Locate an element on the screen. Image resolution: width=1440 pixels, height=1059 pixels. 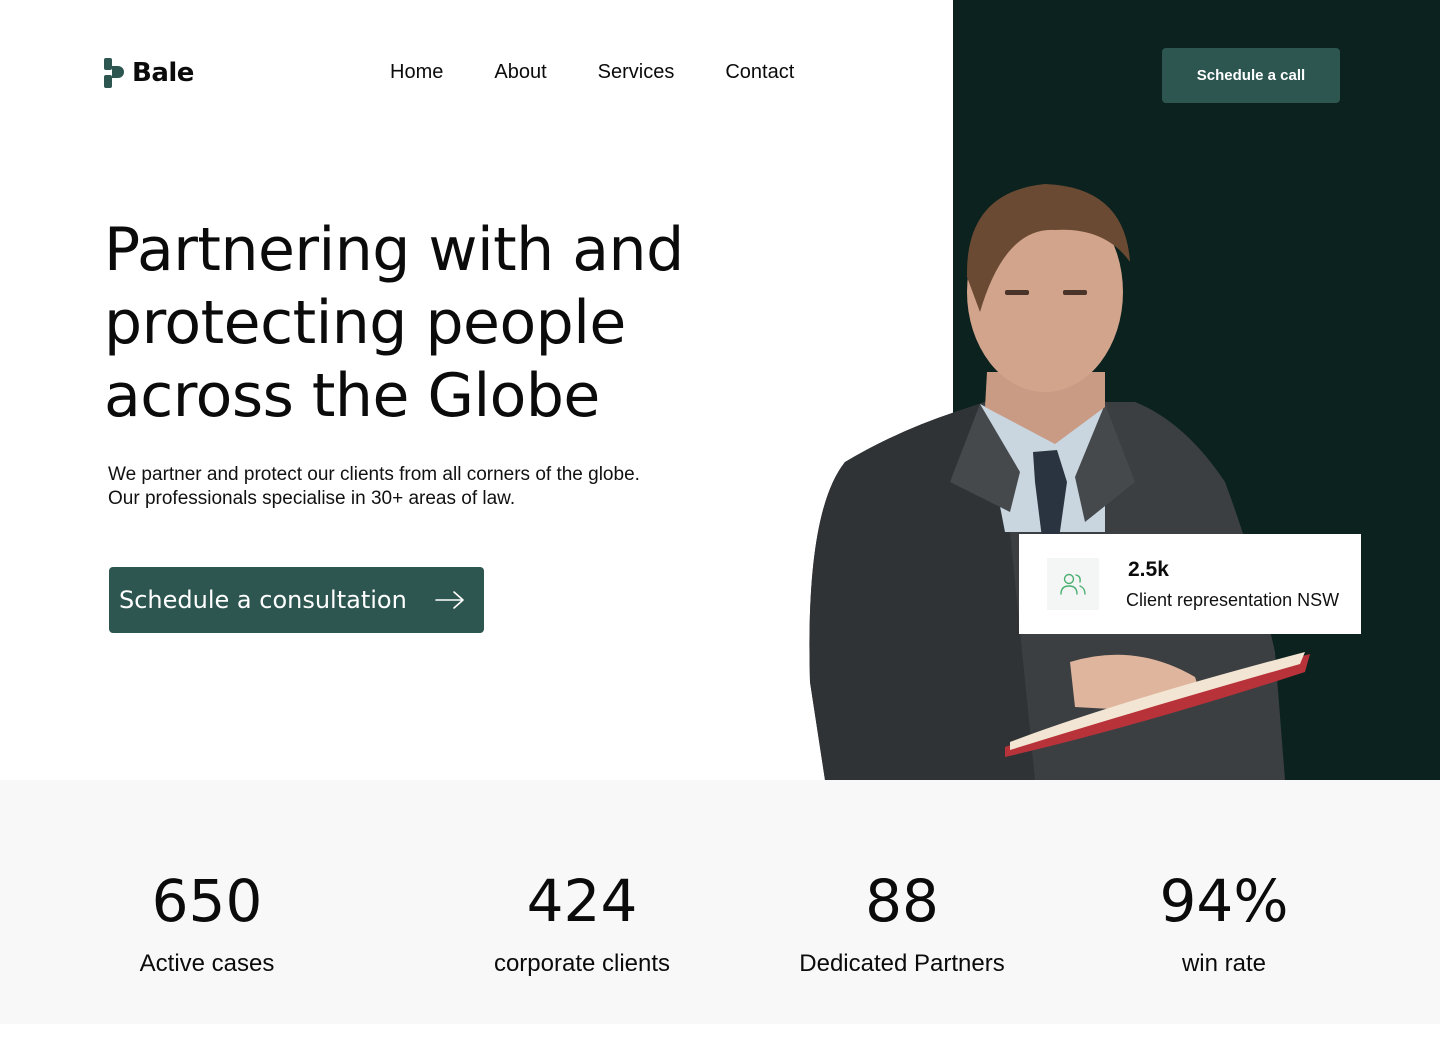
nav-home: Home is located at coordinates (416, 72).